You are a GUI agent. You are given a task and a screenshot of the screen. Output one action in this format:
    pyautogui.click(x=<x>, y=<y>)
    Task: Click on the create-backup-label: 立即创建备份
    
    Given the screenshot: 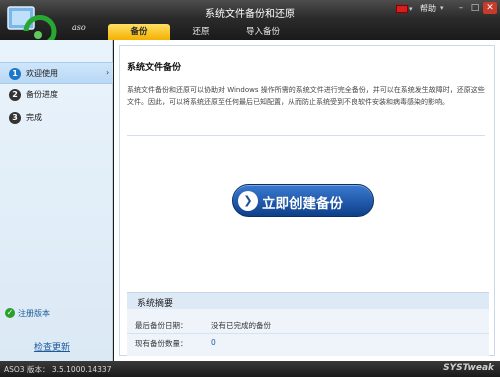 What is the action you would take?
    pyautogui.click(x=302, y=204)
    